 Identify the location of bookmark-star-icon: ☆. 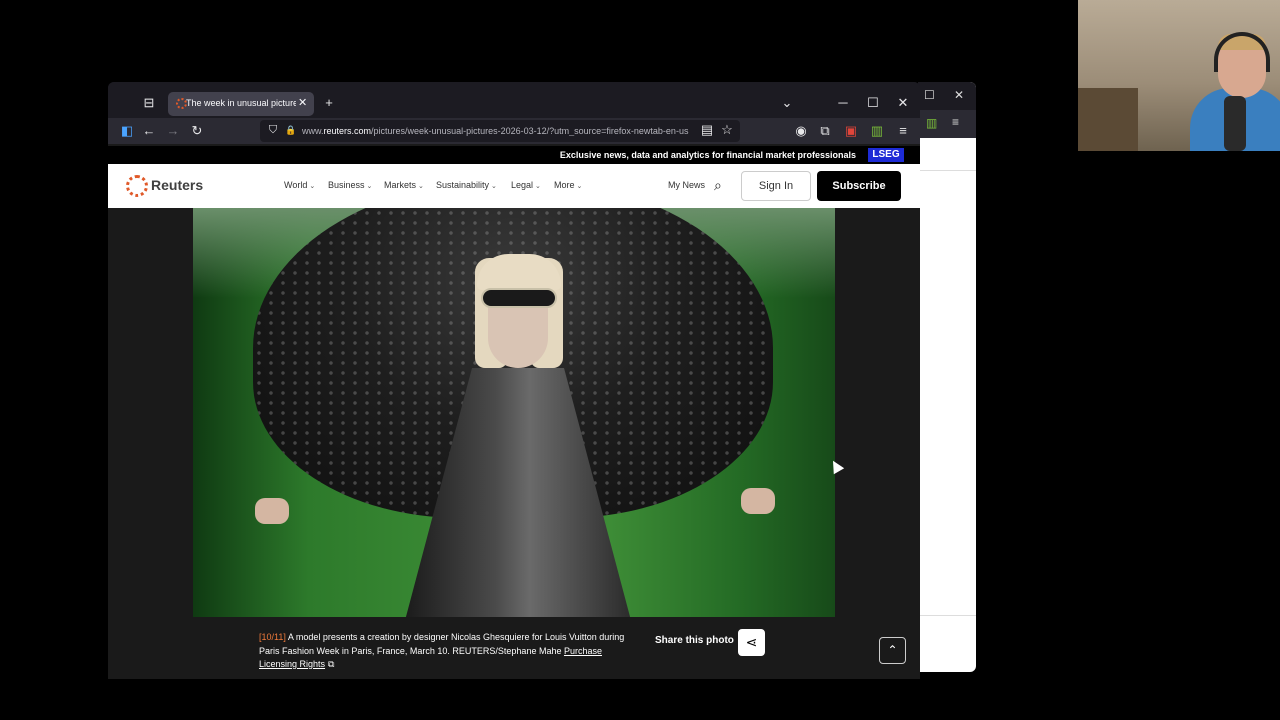
(727, 131).